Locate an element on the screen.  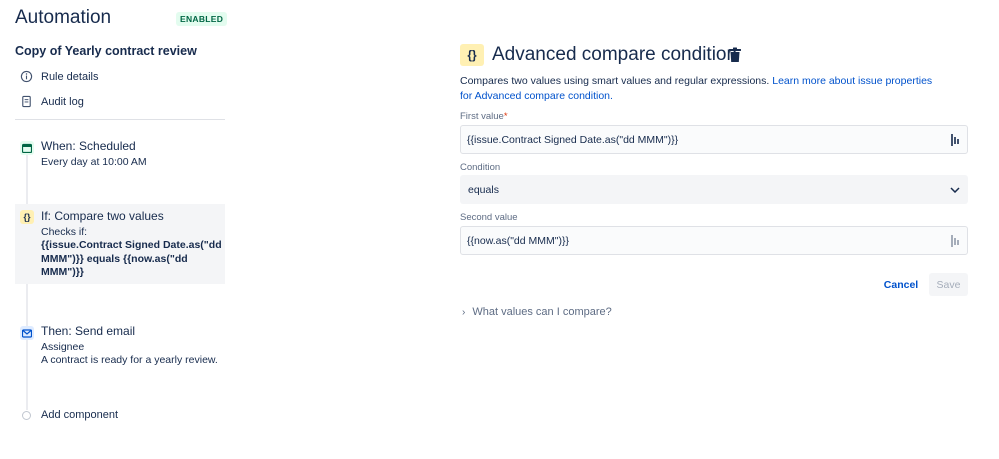
step-title: If: Compare two values is located at coordinates (102, 216).